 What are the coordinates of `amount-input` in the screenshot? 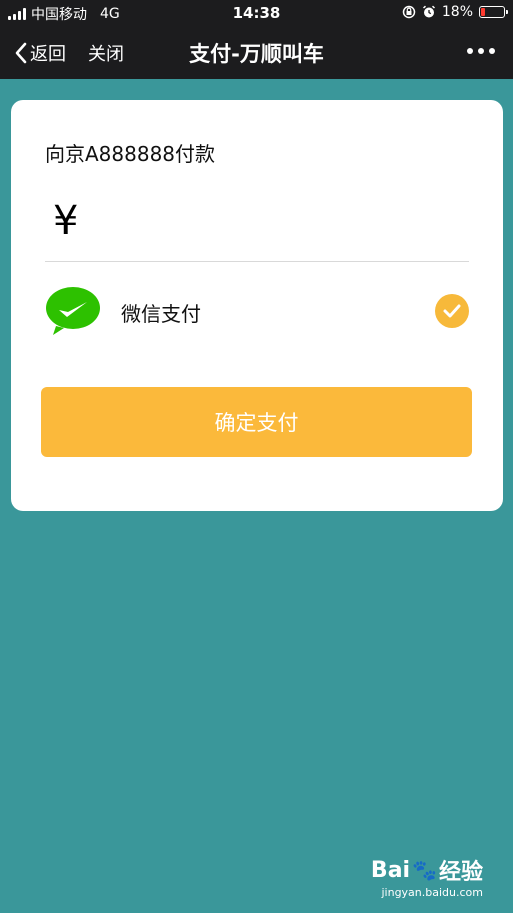 It's located at (281, 226).